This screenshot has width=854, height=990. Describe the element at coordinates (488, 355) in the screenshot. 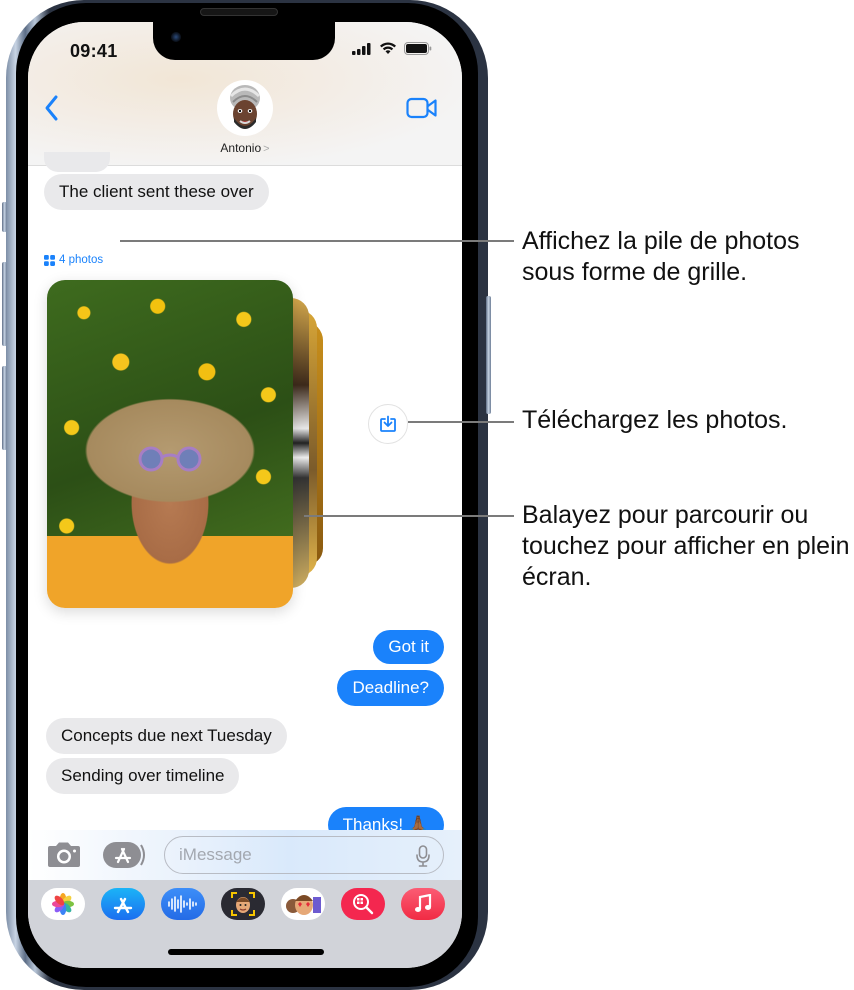

I see `side-button` at that location.